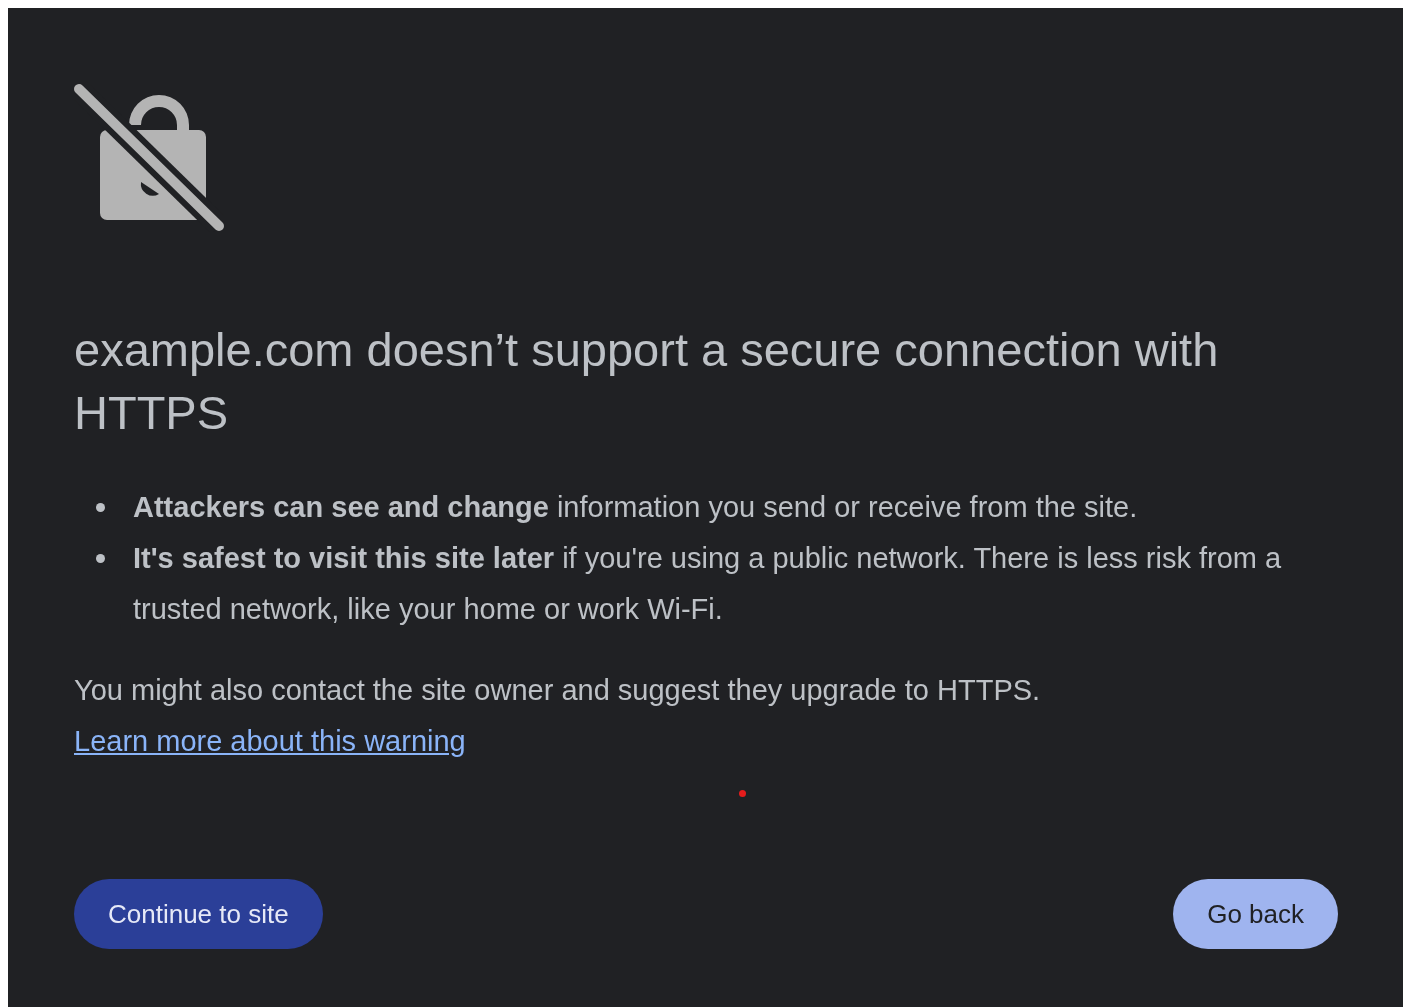 The height and width of the screenshot is (1007, 1407). I want to click on bullet-text: It's safest to visit this site later if you're using a public network. There is less risk from a trusted network, like your home or work Wi-Fi., so click(708, 584).